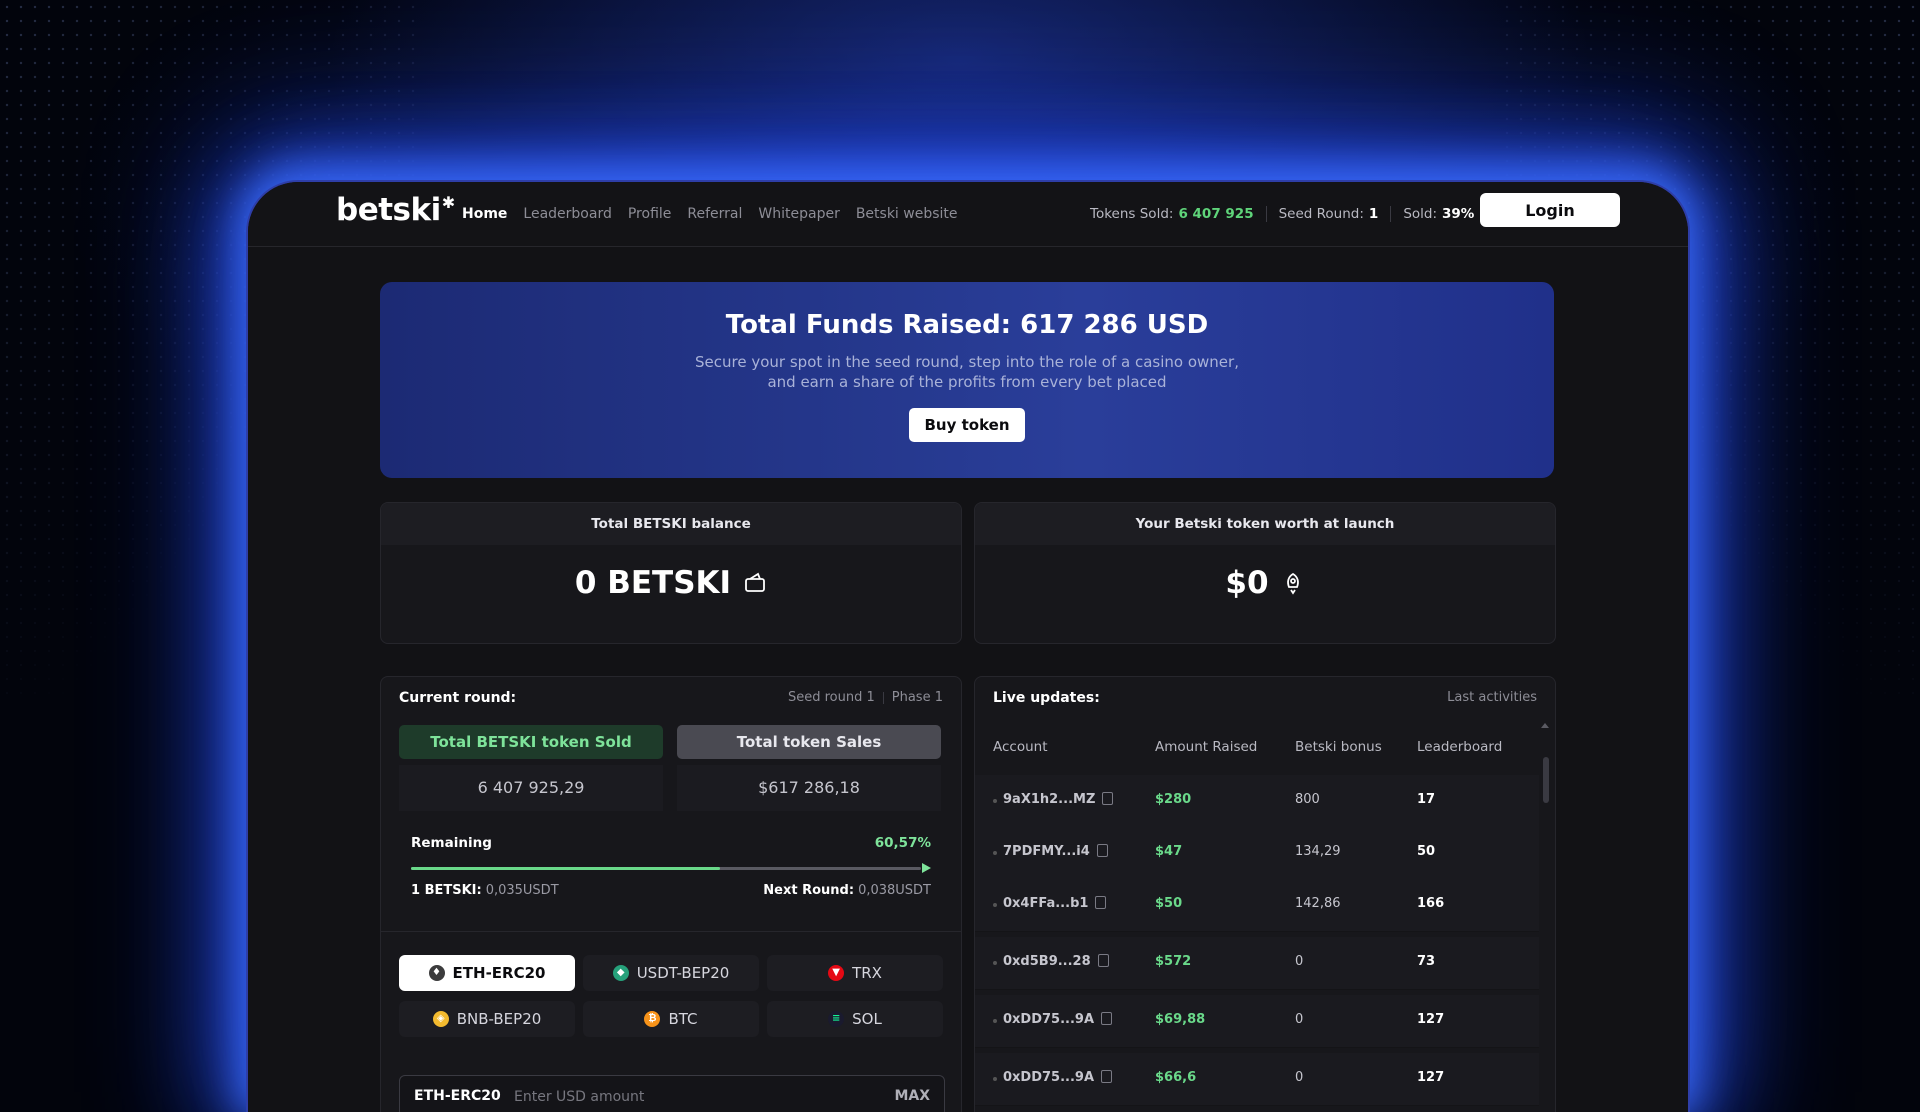 The height and width of the screenshot is (1112, 1920). I want to click on col-leaderboard: Leaderboard, so click(1460, 747).